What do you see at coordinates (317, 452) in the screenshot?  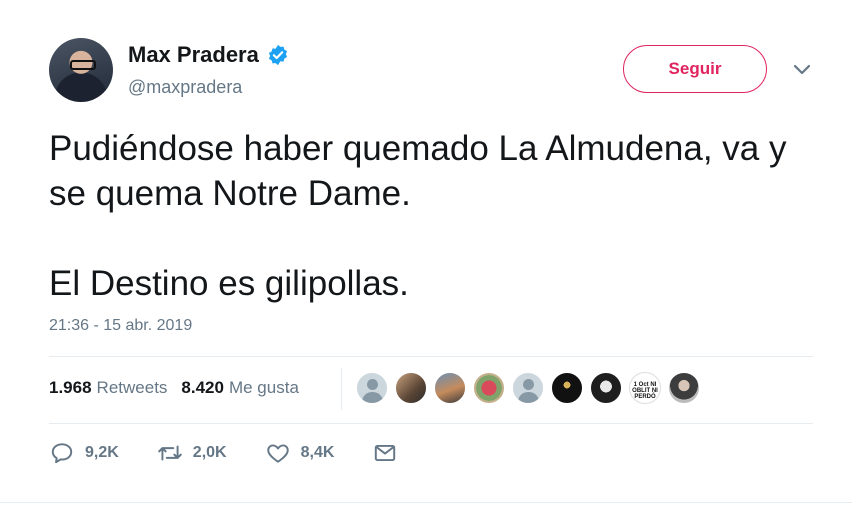 I see `like-count: 8,4K` at bounding box center [317, 452].